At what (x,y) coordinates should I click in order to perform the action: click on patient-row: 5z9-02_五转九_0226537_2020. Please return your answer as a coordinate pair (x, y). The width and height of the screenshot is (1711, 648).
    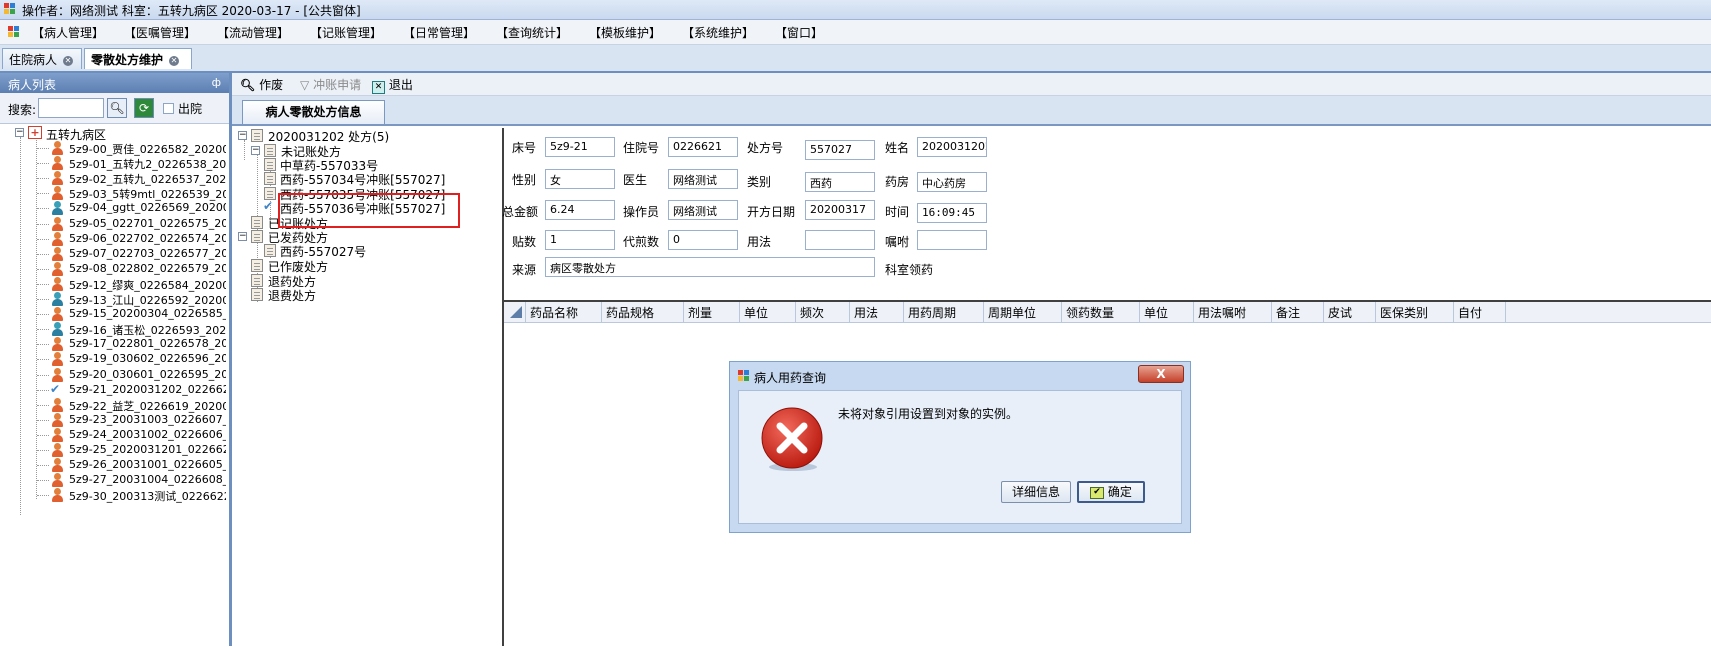
    Looking at the image, I should click on (113, 178).